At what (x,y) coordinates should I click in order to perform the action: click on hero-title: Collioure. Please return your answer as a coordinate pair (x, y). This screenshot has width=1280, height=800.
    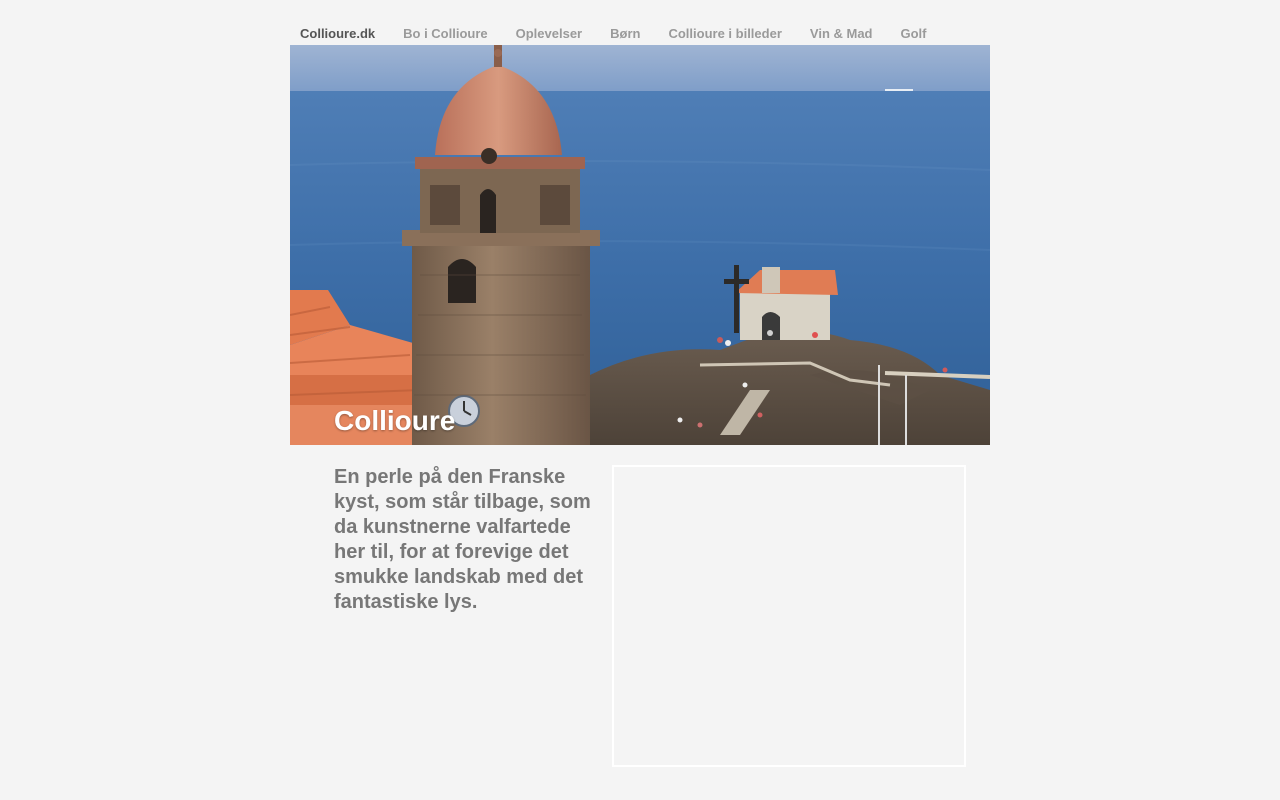
    Looking at the image, I should click on (395, 420).